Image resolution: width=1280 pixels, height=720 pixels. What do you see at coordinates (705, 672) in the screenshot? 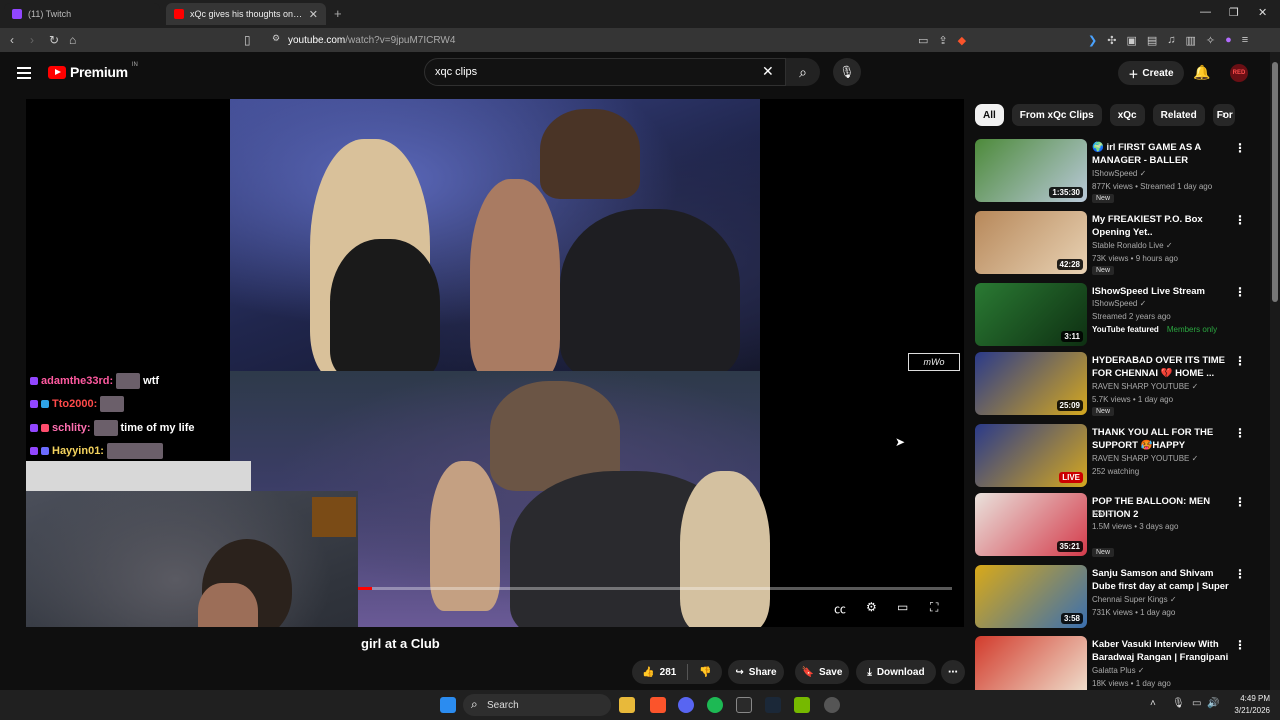
I see `dislike-button: 👎` at bounding box center [705, 672].